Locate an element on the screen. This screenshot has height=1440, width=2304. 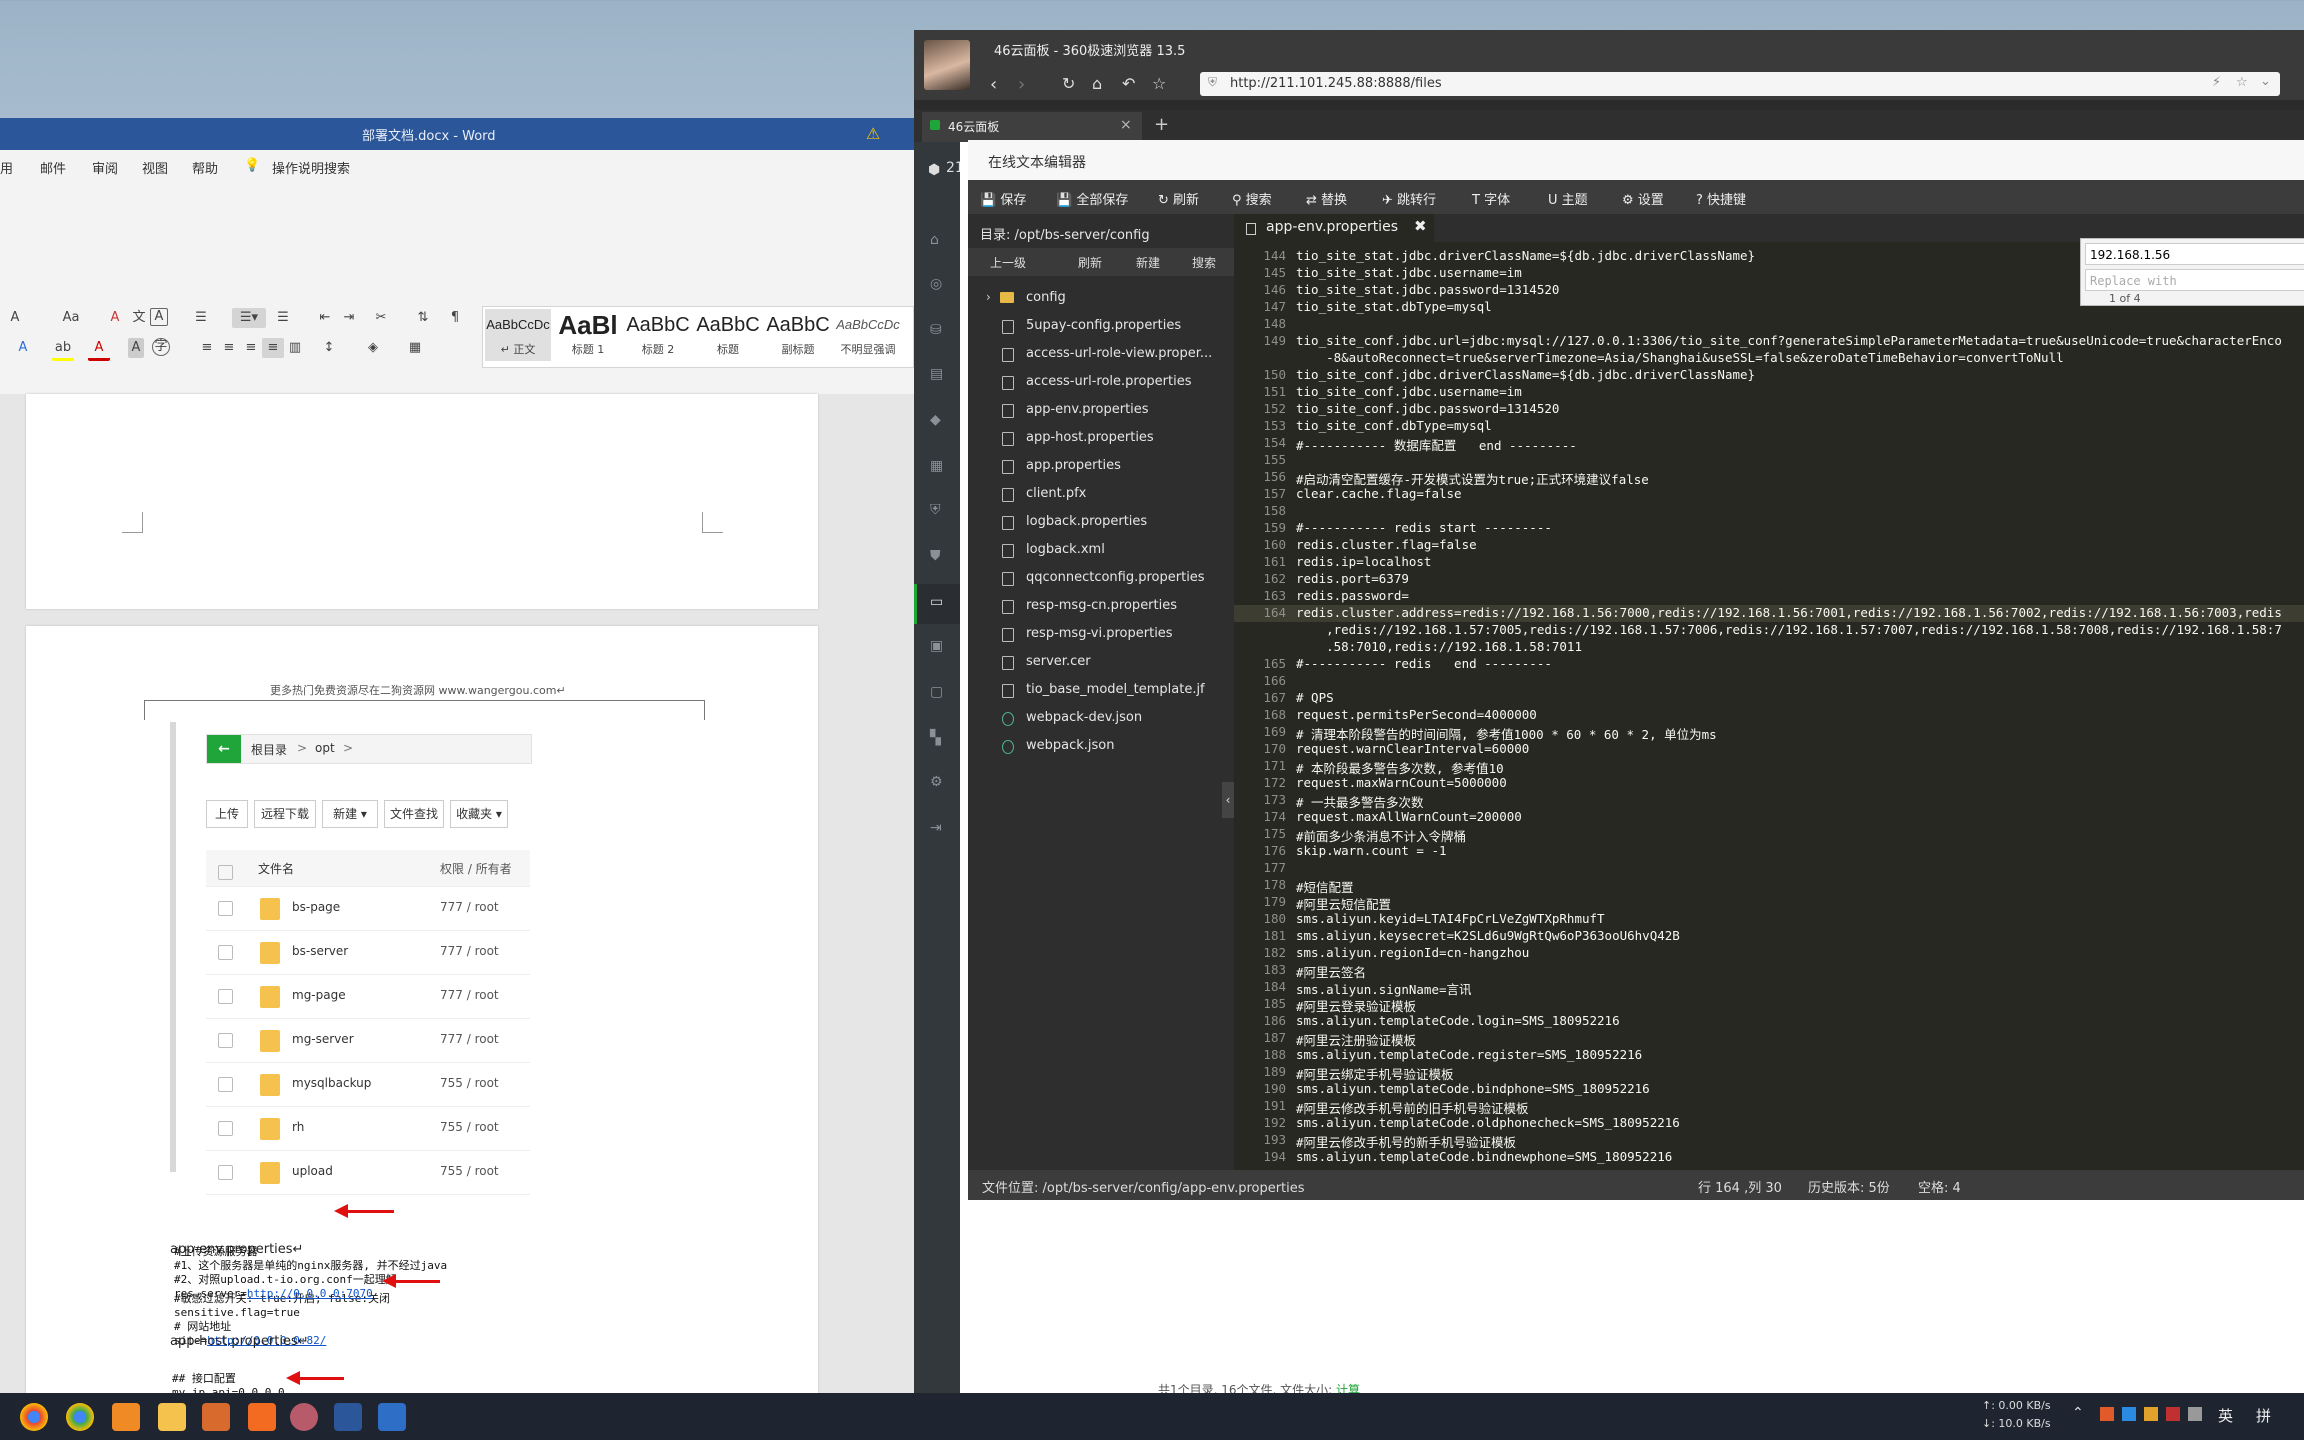
dropdown-icon: ⌄ is located at coordinates (2265, 81).